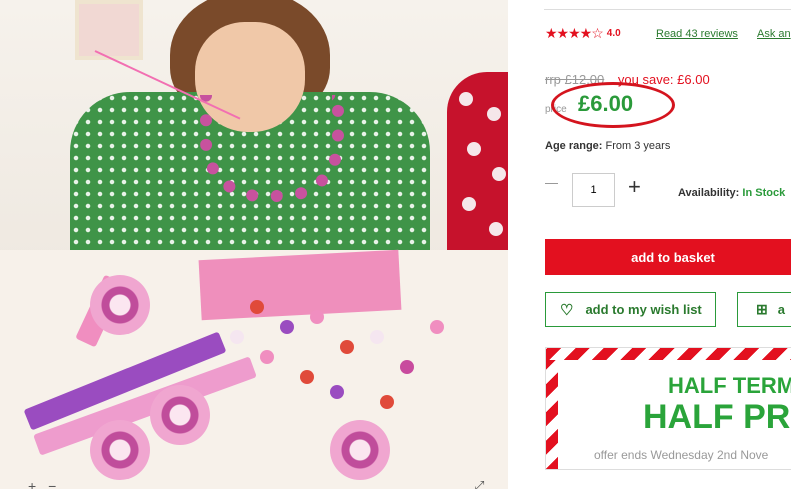 The width and height of the screenshot is (791, 489). Describe the element at coordinates (44, 483) in the screenshot. I see `zoom-controls: + −` at that location.